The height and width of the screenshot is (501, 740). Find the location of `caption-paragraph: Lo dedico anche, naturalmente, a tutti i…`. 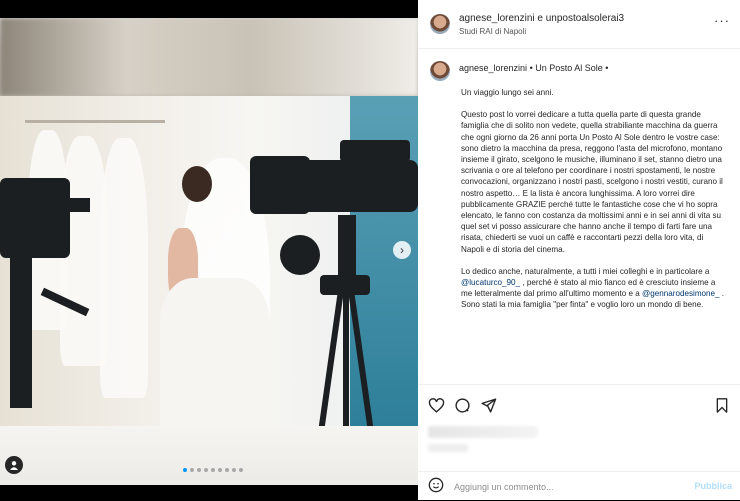

caption-paragraph: Lo dedico anche, naturalmente, a tutti i… is located at coordinates (593, 288).